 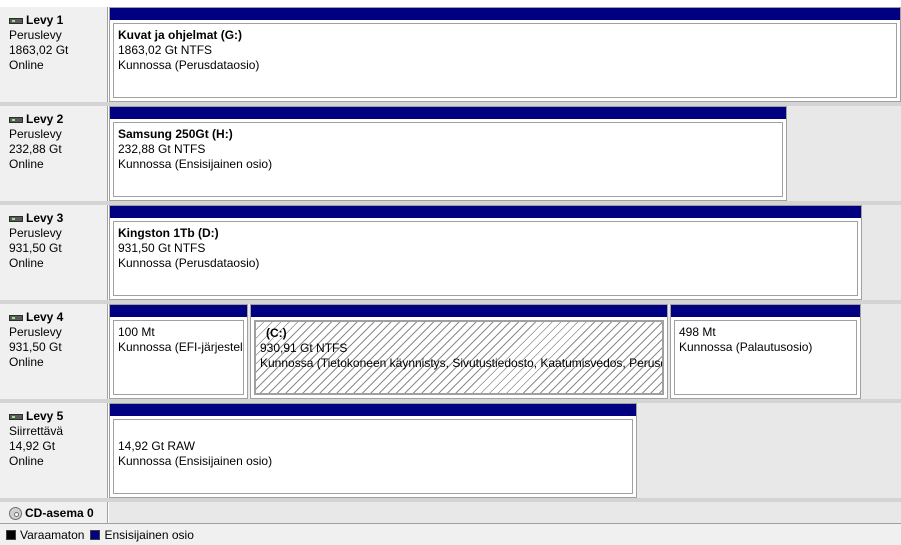 I want to click on disk-info-4: Levy 4 Peruslevy 931,50 Gt Online, so click(x=54, y=351).